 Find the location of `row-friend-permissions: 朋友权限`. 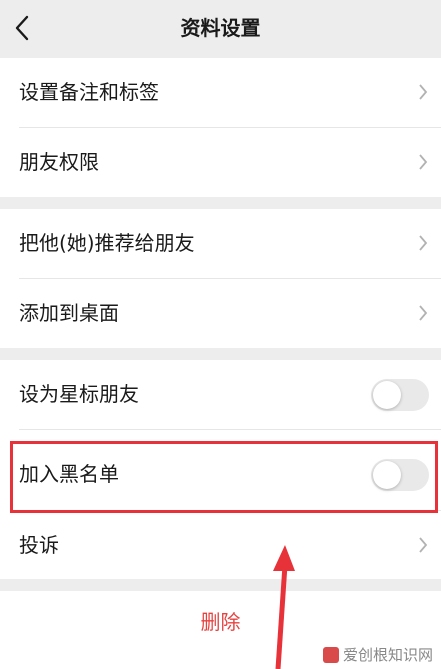

row-friend-permissions: 朋友权限 is located at coordinates (220, 162).